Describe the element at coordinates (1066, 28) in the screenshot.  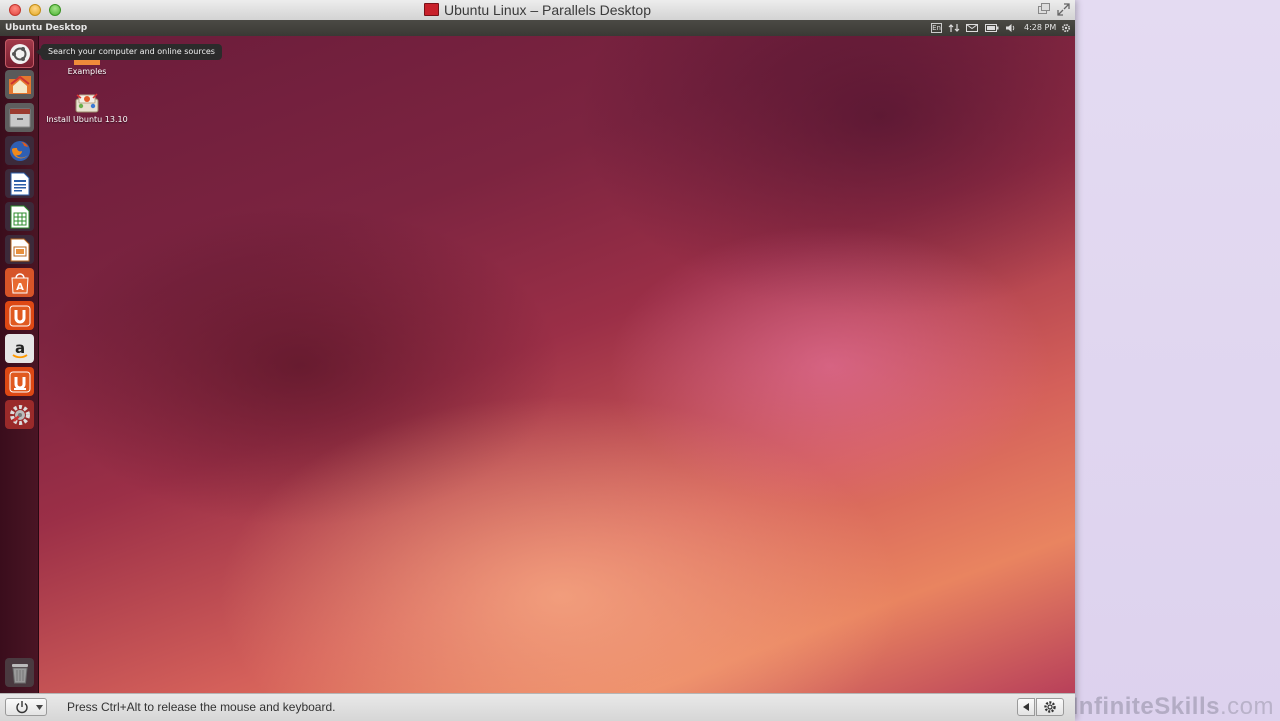
I see `session-gear-icon` at that location.